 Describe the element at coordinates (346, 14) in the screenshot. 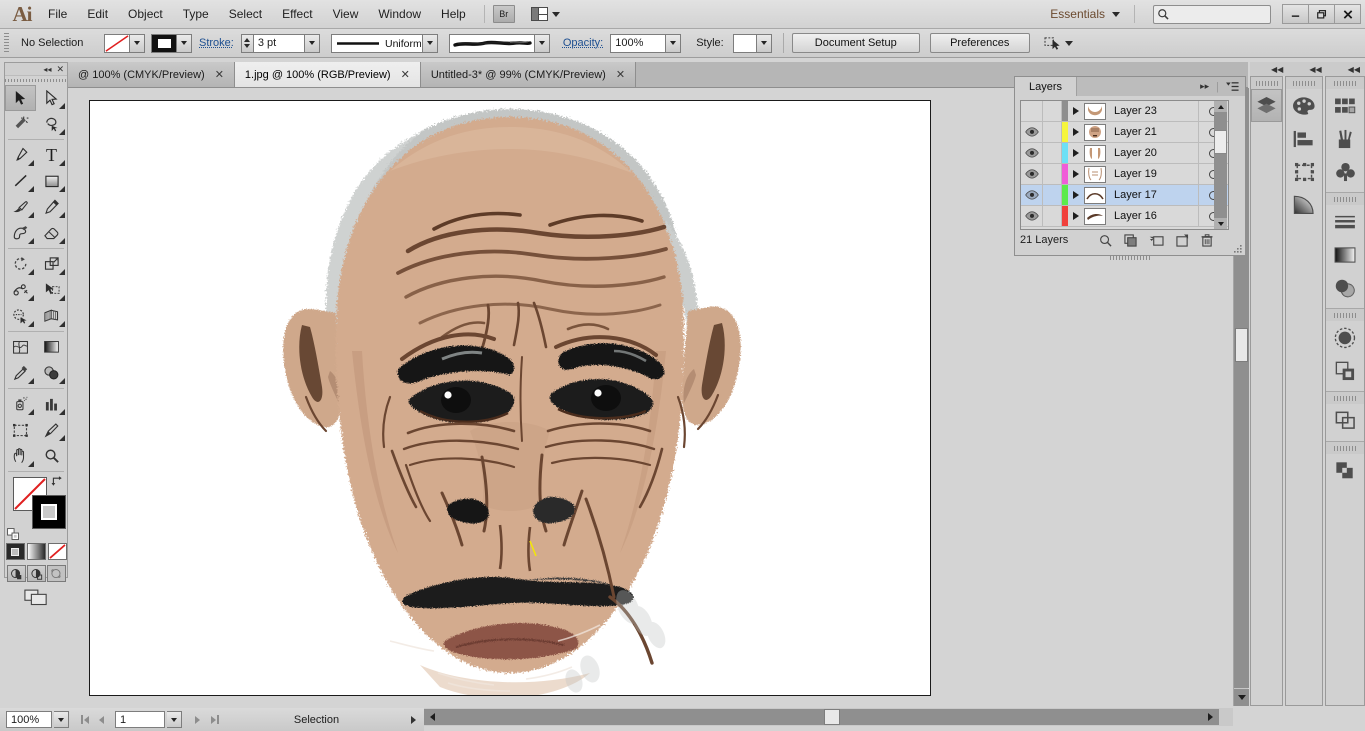

I see `menu-view: View` at that location.